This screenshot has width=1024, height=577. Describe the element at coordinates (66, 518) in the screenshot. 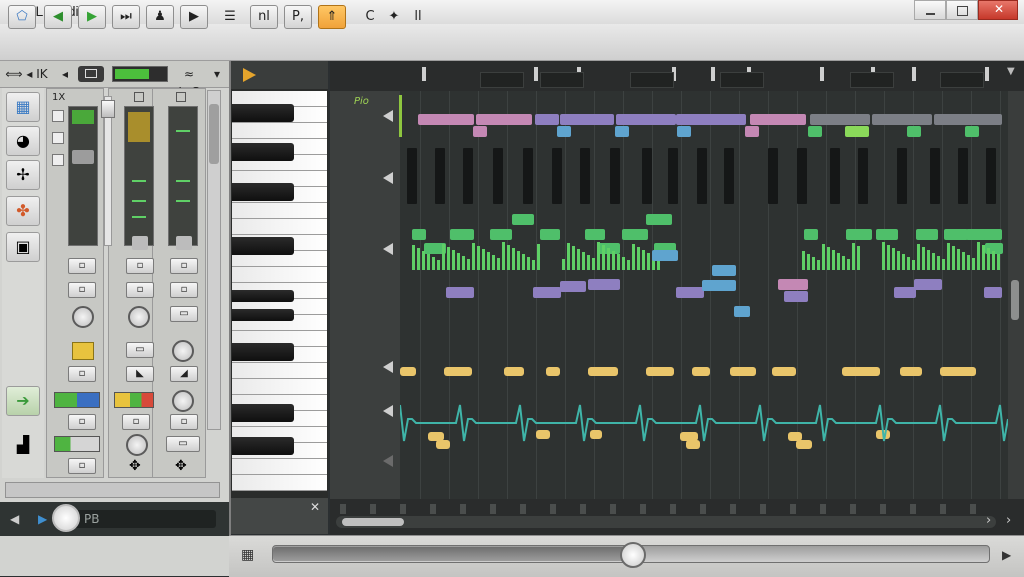

I see `pitch-bend-knob` at that location.